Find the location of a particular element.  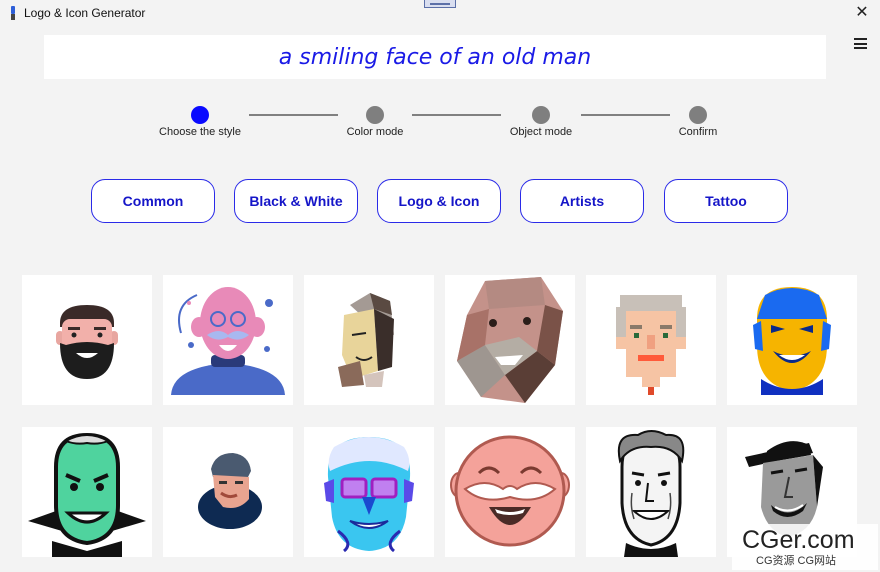

prompt-display: a smiling face of an old man is located at coordinates (435, 57).